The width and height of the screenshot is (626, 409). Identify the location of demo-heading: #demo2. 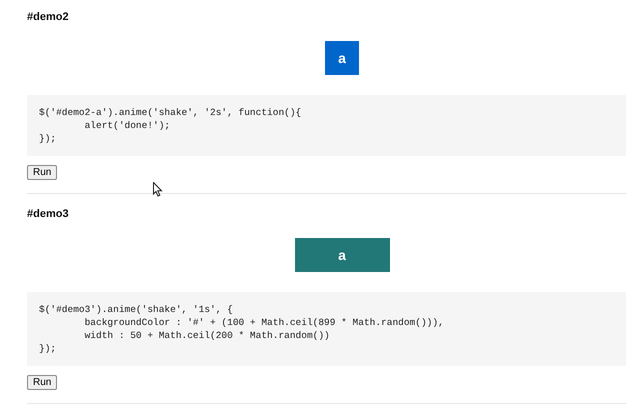
(48, 17).